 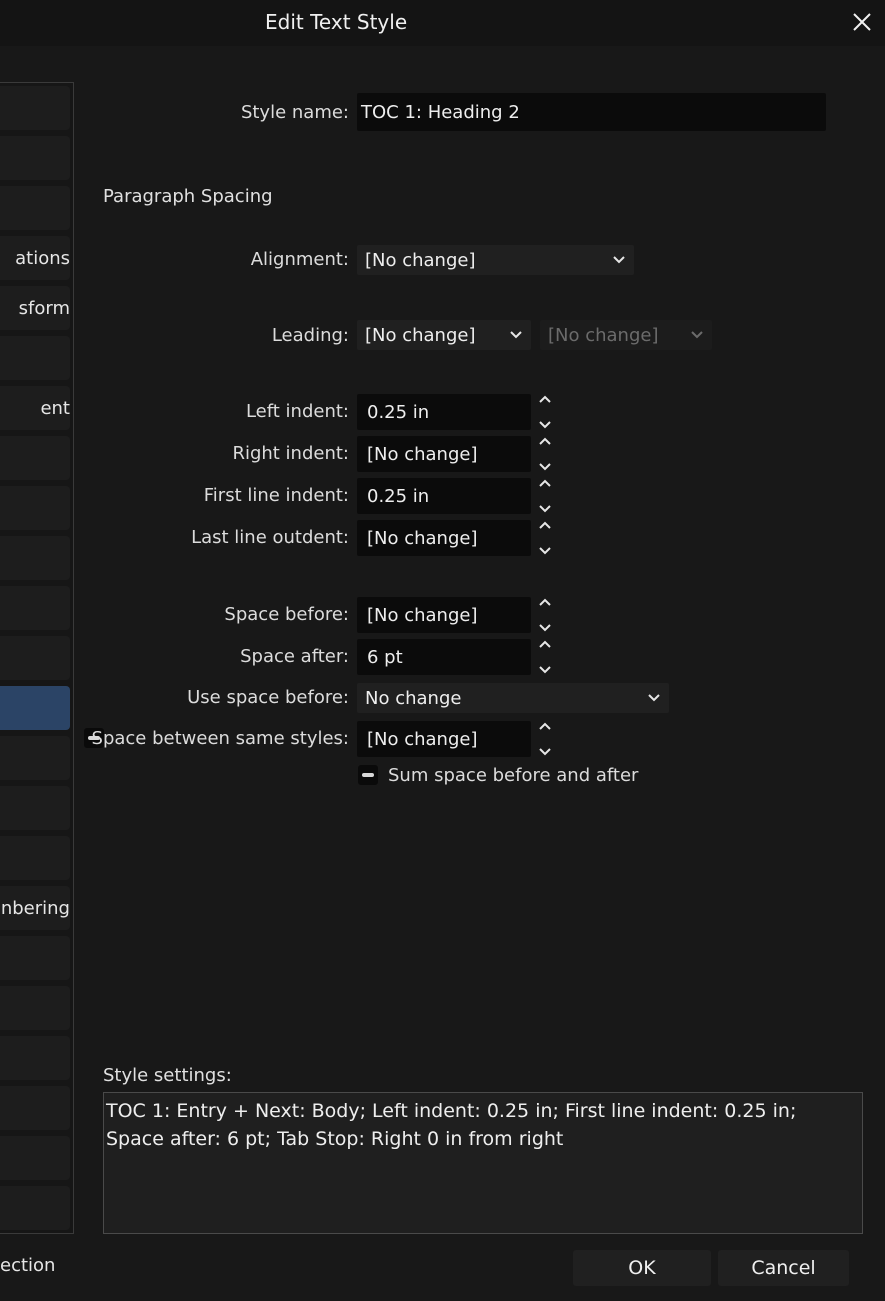 I want to click on last-line-outdent-stepper, so click(x=545, y=538).